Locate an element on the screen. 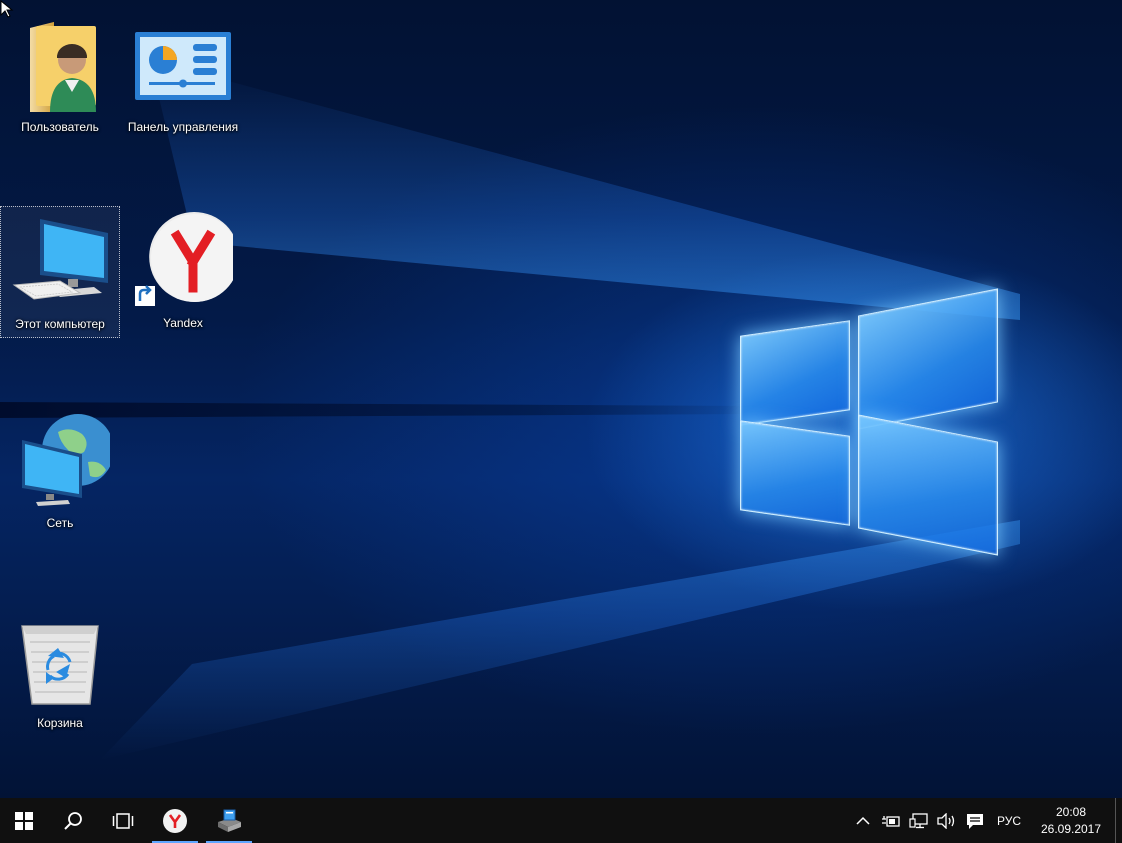 The width and height of the screenshot is (1122, 843). desktop-icon-control-panel: Панель управления is located at coordinates (183, 76).